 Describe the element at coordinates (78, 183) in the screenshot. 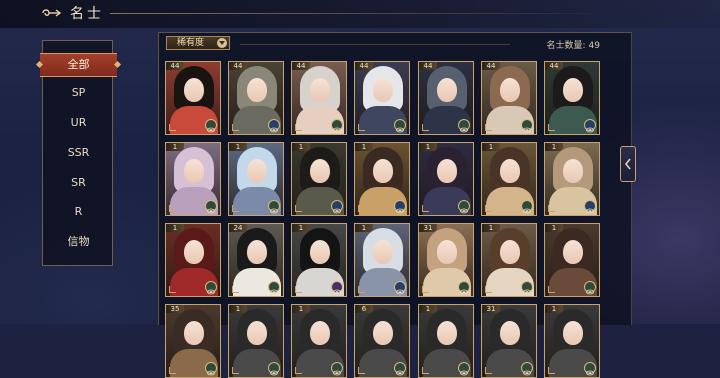

I see `filter-tab-sr: SR` at that location.